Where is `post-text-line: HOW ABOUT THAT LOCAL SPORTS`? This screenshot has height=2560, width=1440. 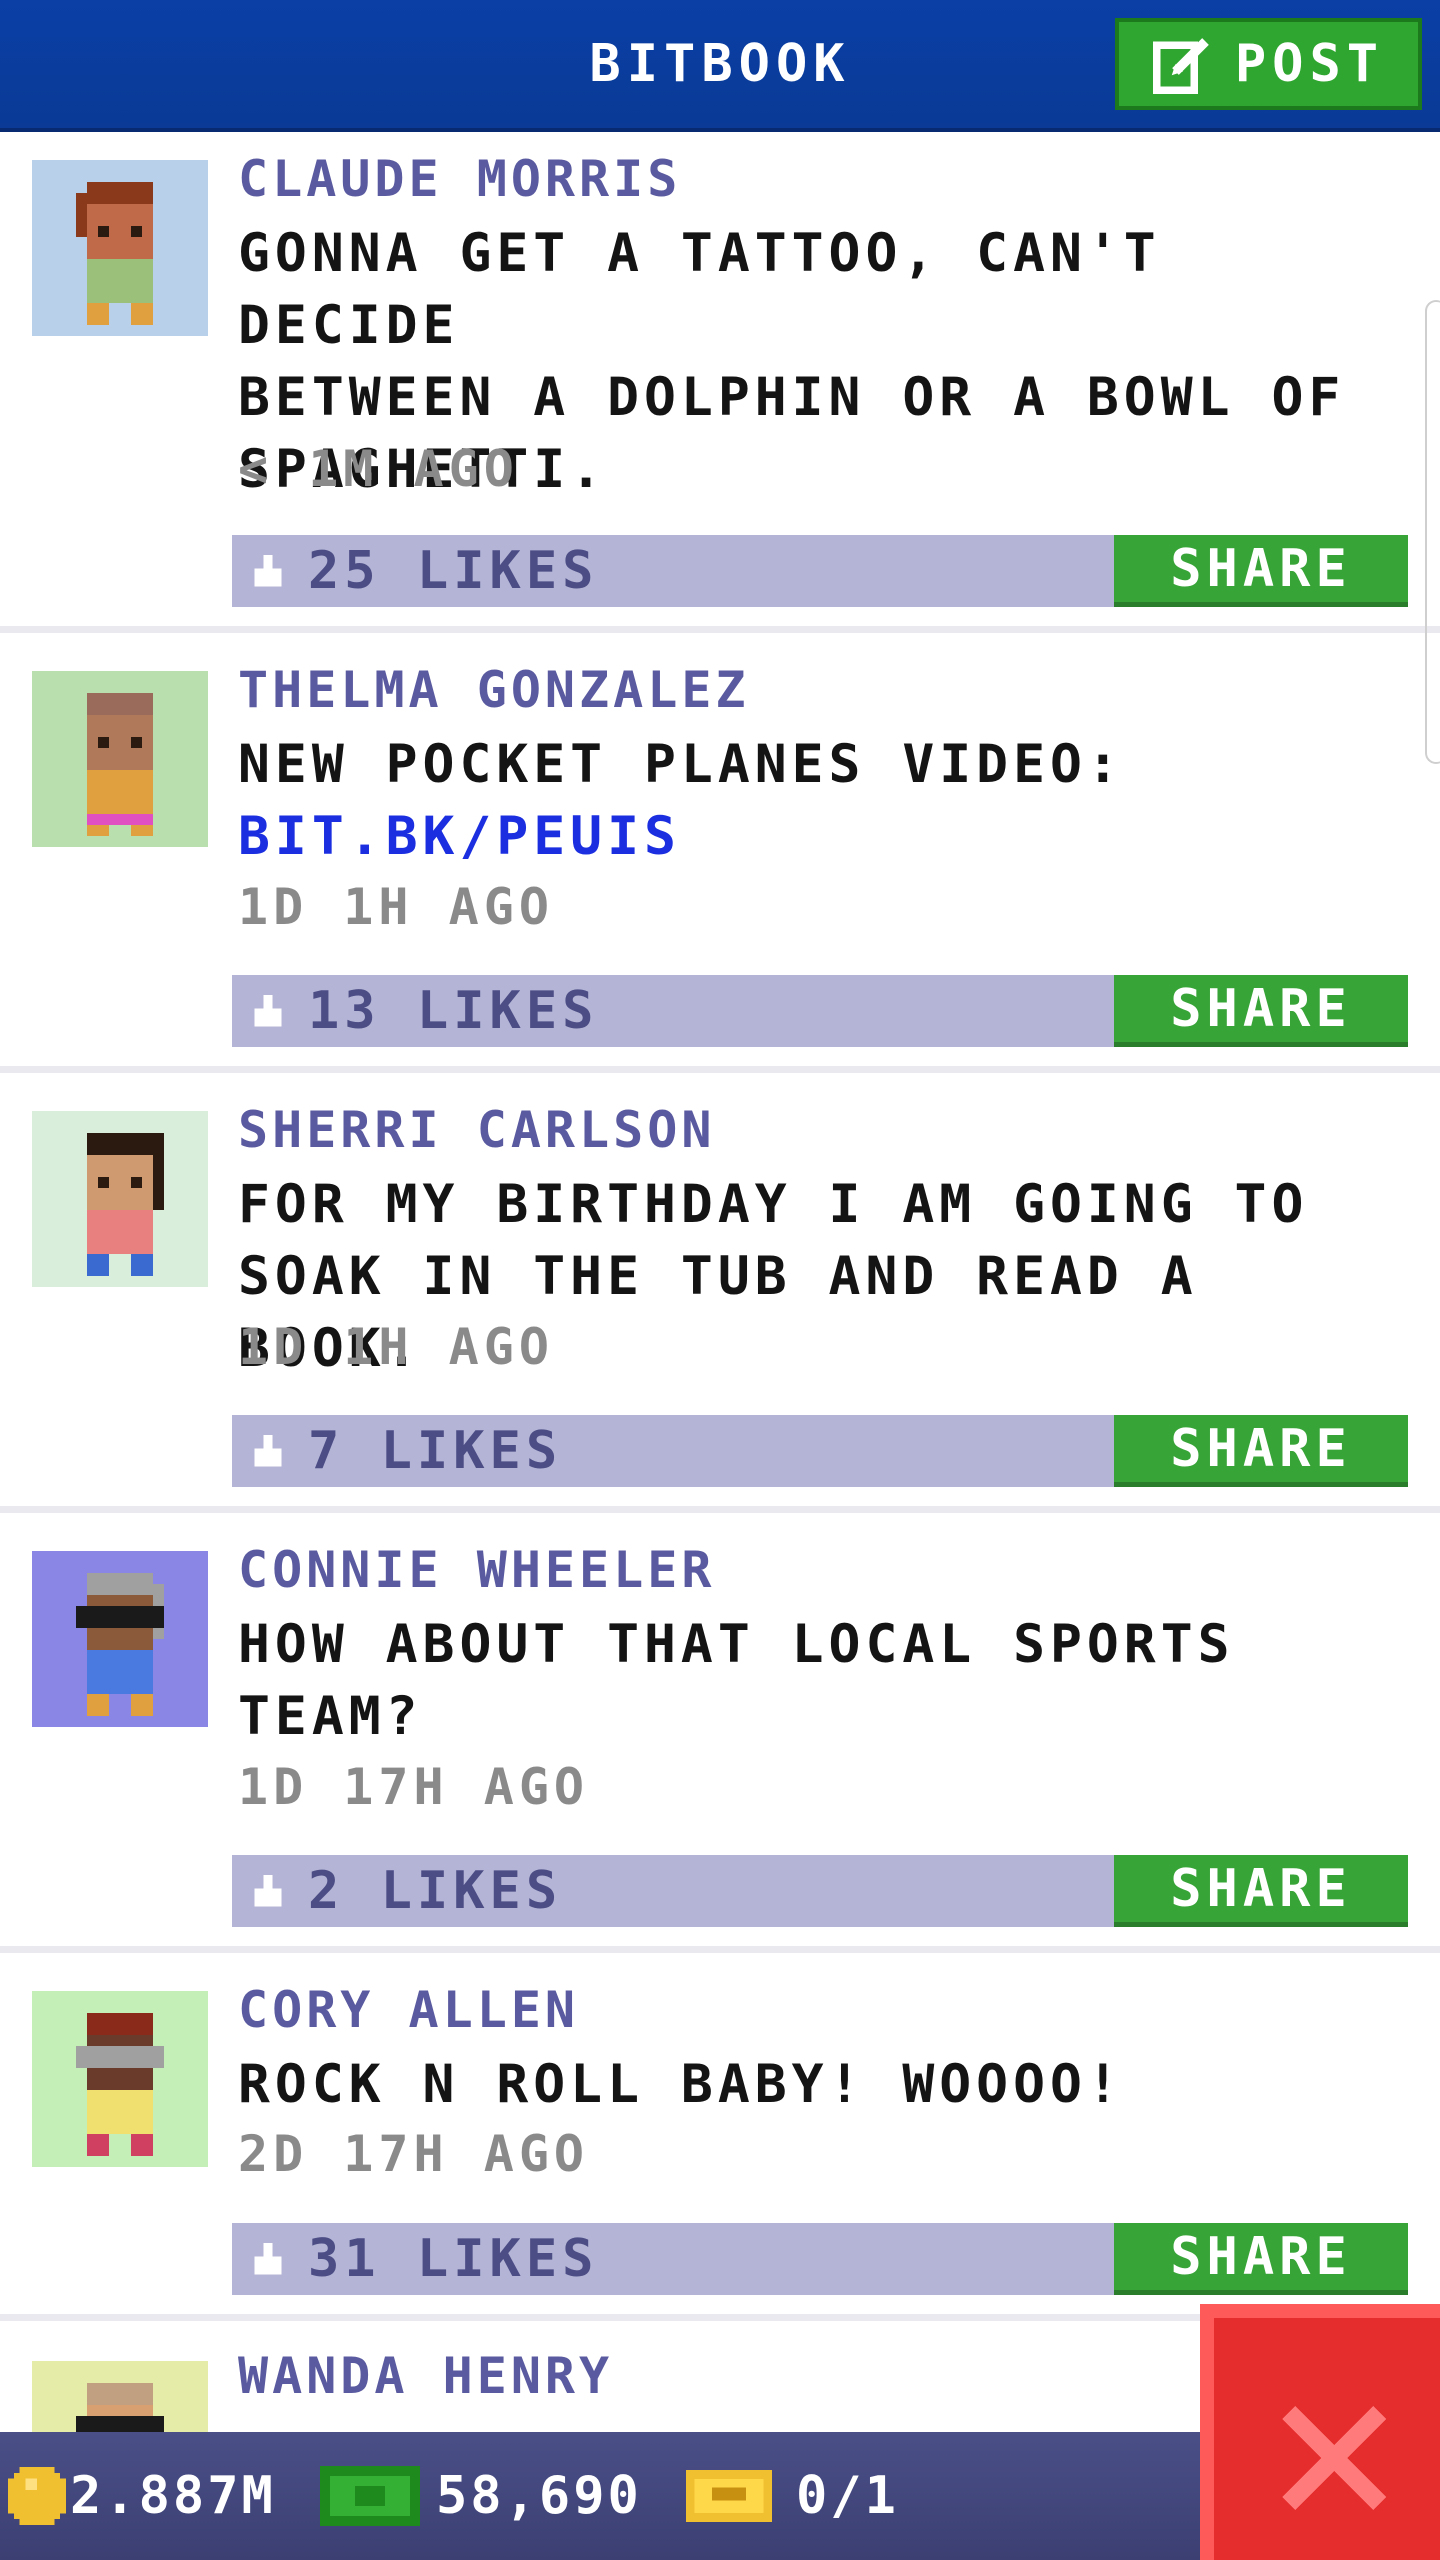
post-text-line: HOW ABOUT THAT LOCAL SPORTS is located at coordinates (736, 1644).